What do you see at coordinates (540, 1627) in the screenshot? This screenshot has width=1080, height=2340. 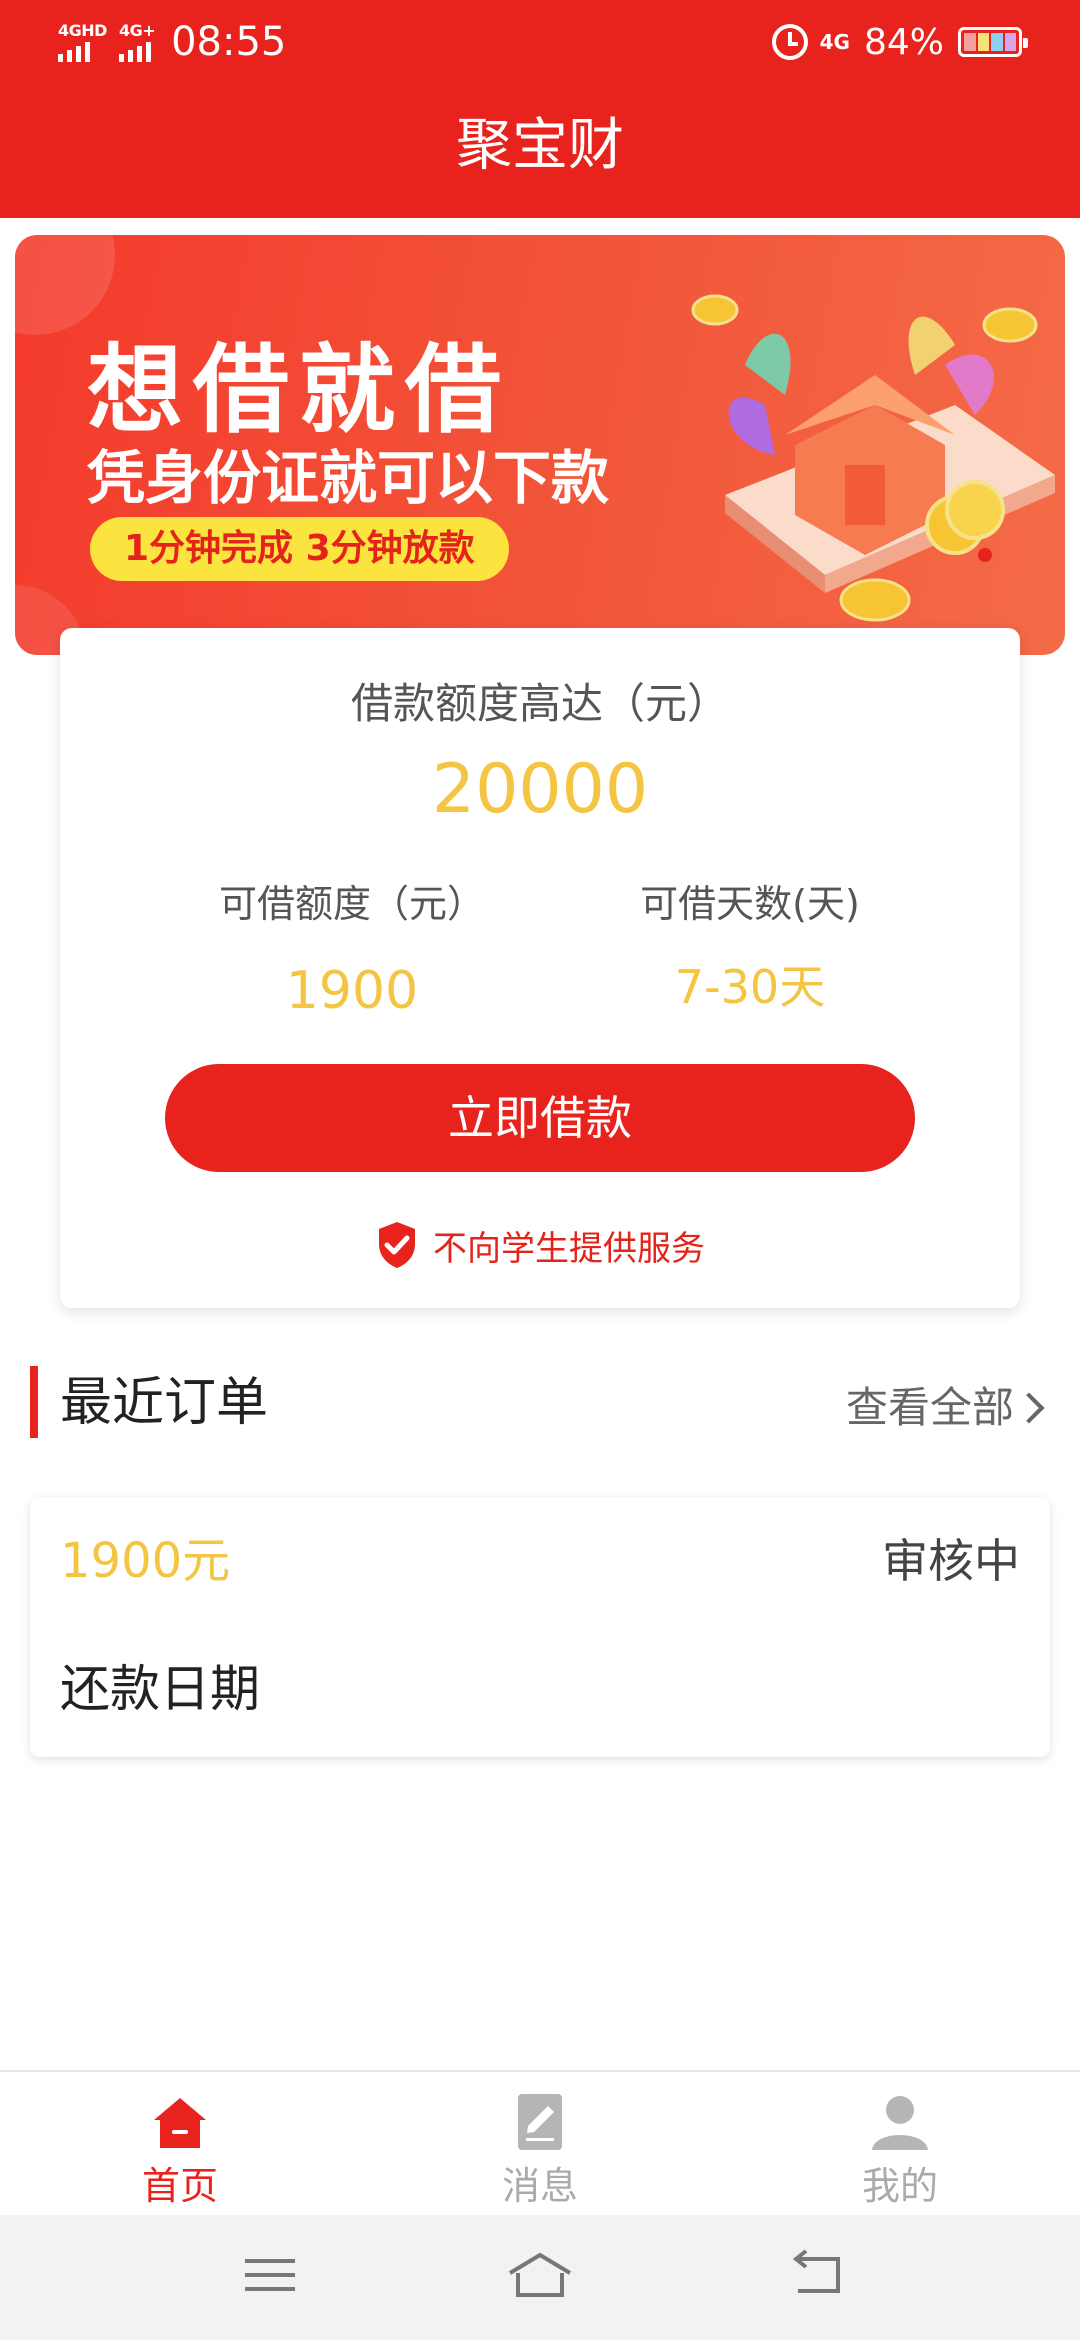 I see `order-card: 1900元 审核中 还款日期` at bounding box center [540, 1627].